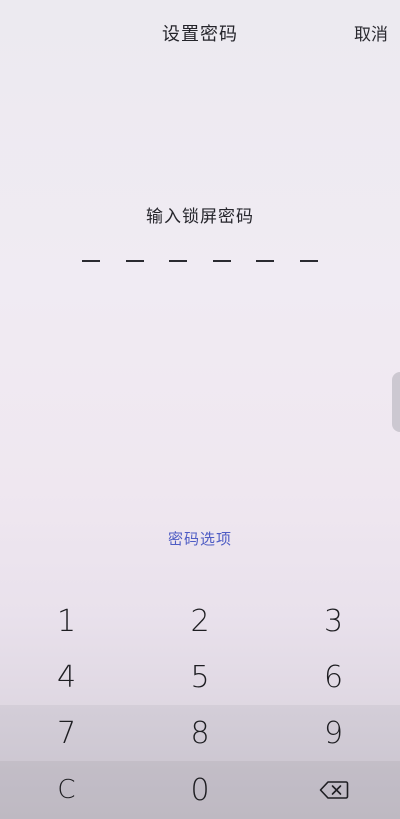 The width and height of the screenshot is (400, 819). What do you see at coordinates (333, 677) in the screenshot?
I see `key-6: 6` at bounding box center [333, 677].